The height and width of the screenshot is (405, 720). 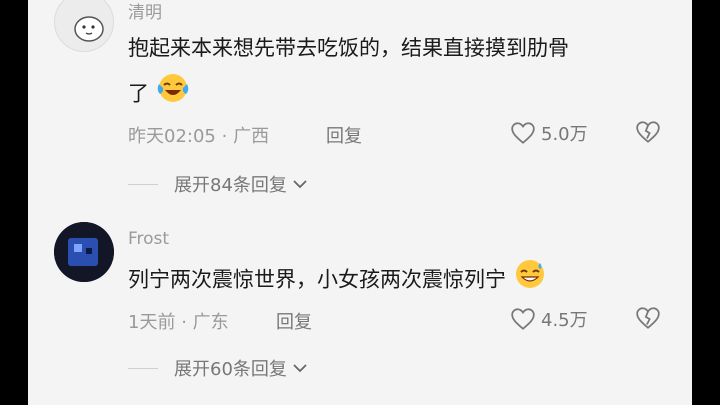 I want to click on comment-text-body: 列宁两次震惊世界，小女孩两次震惊列宁, so click(x=317, y=279).